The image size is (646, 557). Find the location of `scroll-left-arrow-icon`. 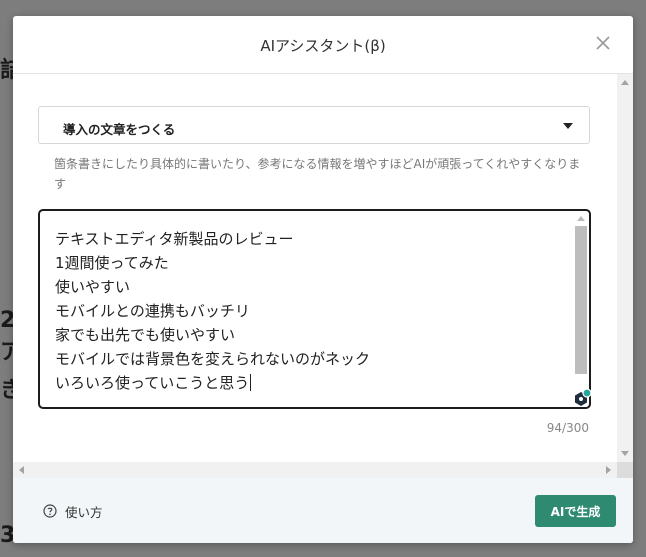

scroll-left-arrow-icon is located at coordinates (21, 470).